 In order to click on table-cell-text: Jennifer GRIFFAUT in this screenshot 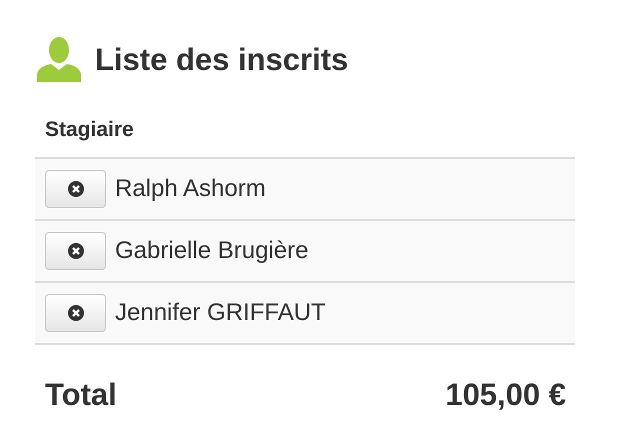, I will do `click(220, 313)`.